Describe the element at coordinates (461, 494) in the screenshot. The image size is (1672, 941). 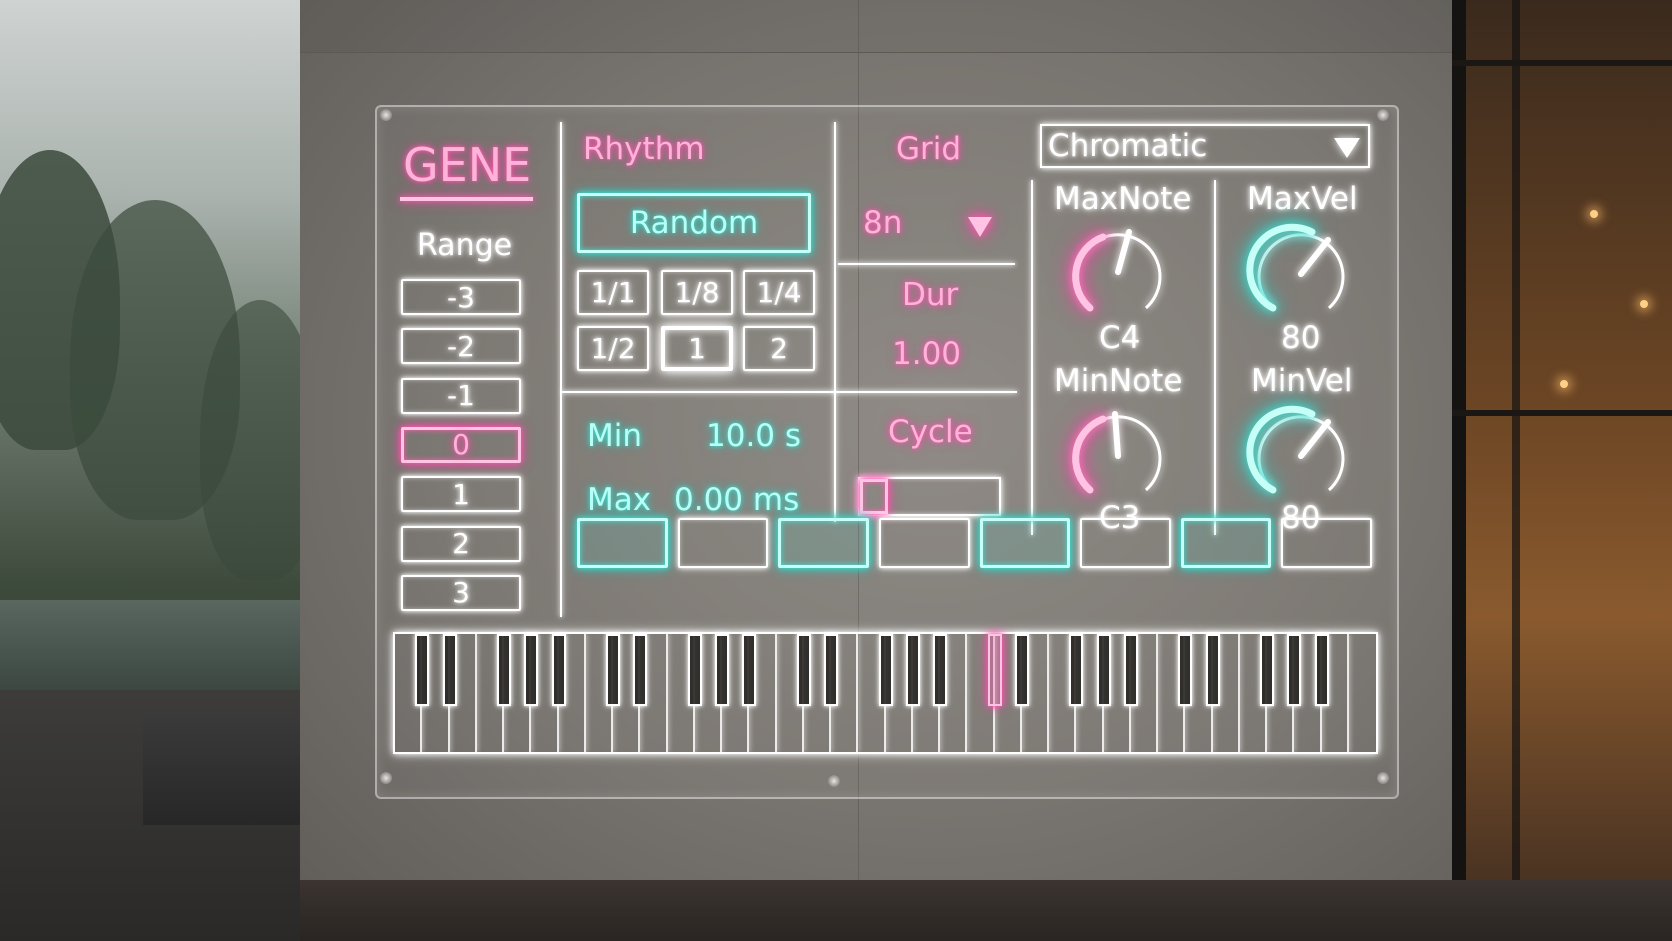
I see `range-option: 1` at that location.